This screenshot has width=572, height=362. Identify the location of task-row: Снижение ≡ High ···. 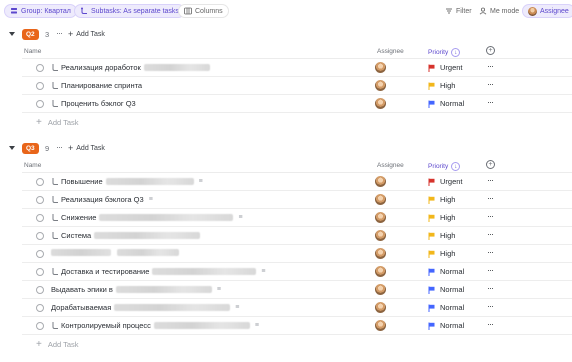
(297, 218).